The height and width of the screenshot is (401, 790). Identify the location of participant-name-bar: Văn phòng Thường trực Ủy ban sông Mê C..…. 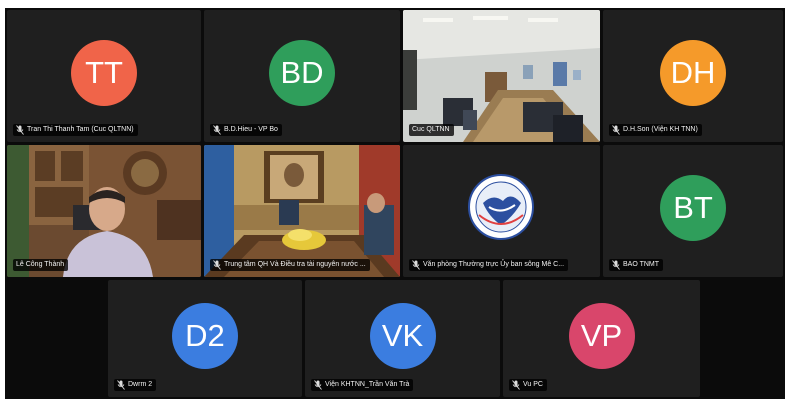
(489, 265).